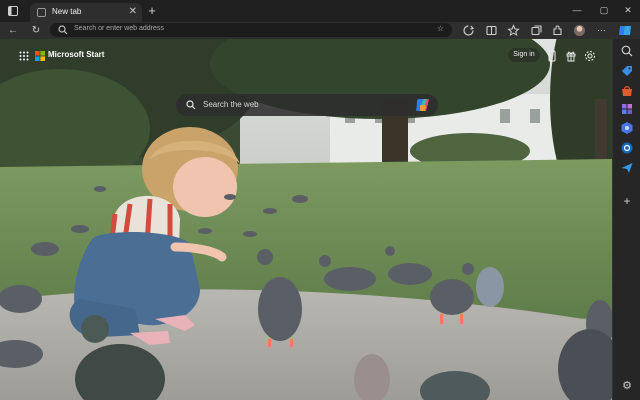 The height and width of the screenshot is (400, 640). I want to click on favorites-icon, so click(513, 30).